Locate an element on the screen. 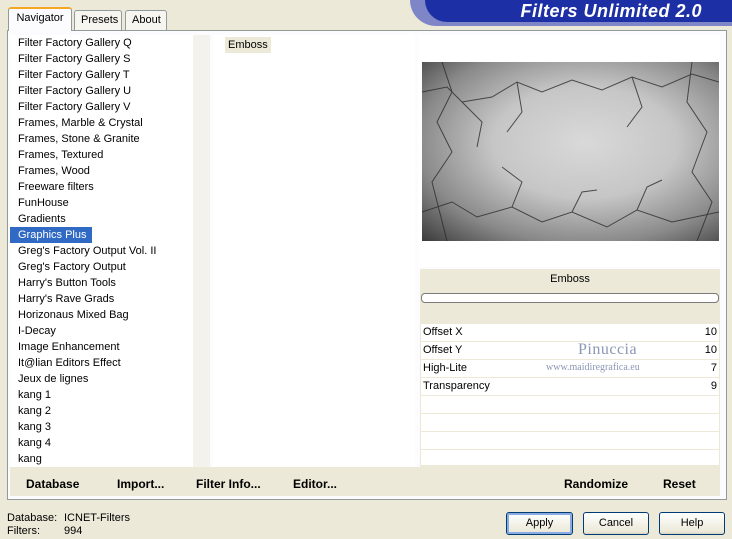 The width and height of the screenshot is (732, 539). app-title: Filters Unlimited 2.0 is located at coordinates (611, 11).